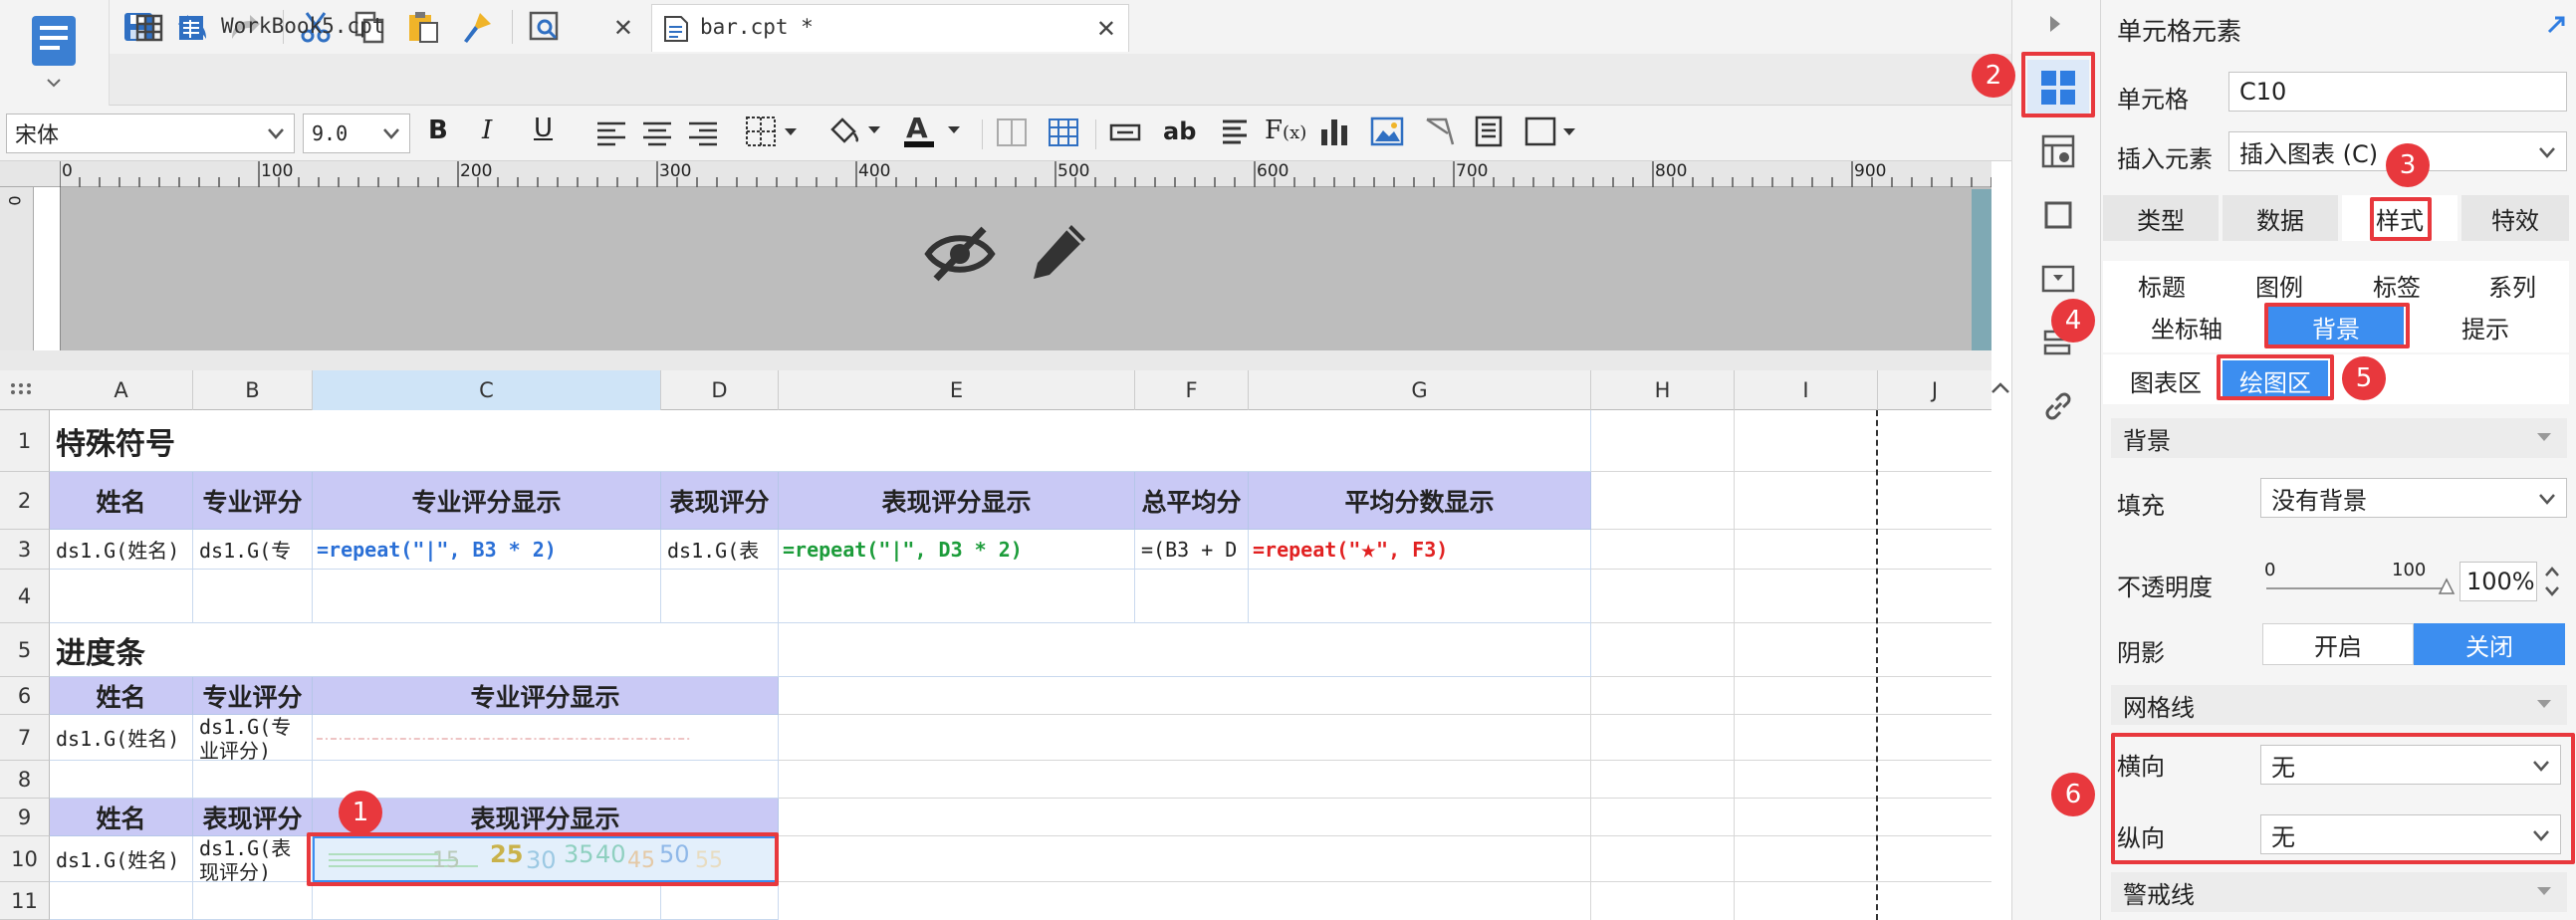 This screenshot has width=2576, height=920. Describe the element at coordinates (1806, 390) in the screenshot. I see `column-header-i: I` at that location.